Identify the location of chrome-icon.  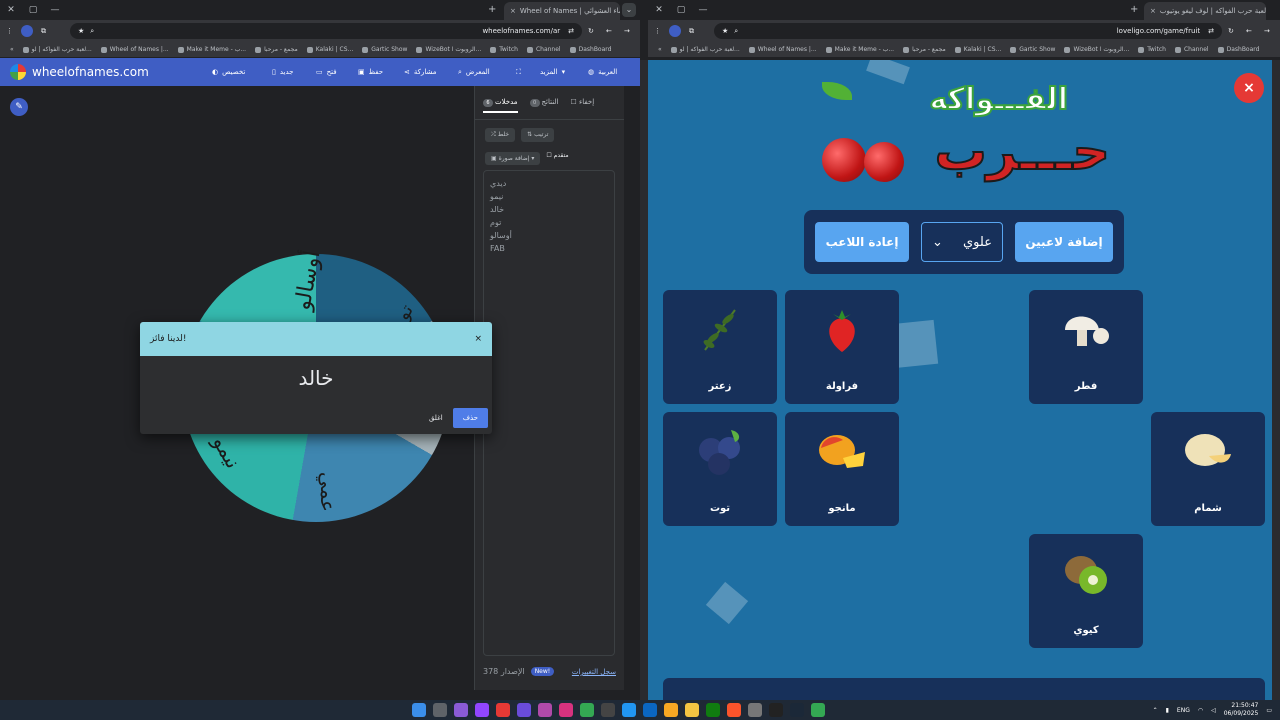
(587, 710).